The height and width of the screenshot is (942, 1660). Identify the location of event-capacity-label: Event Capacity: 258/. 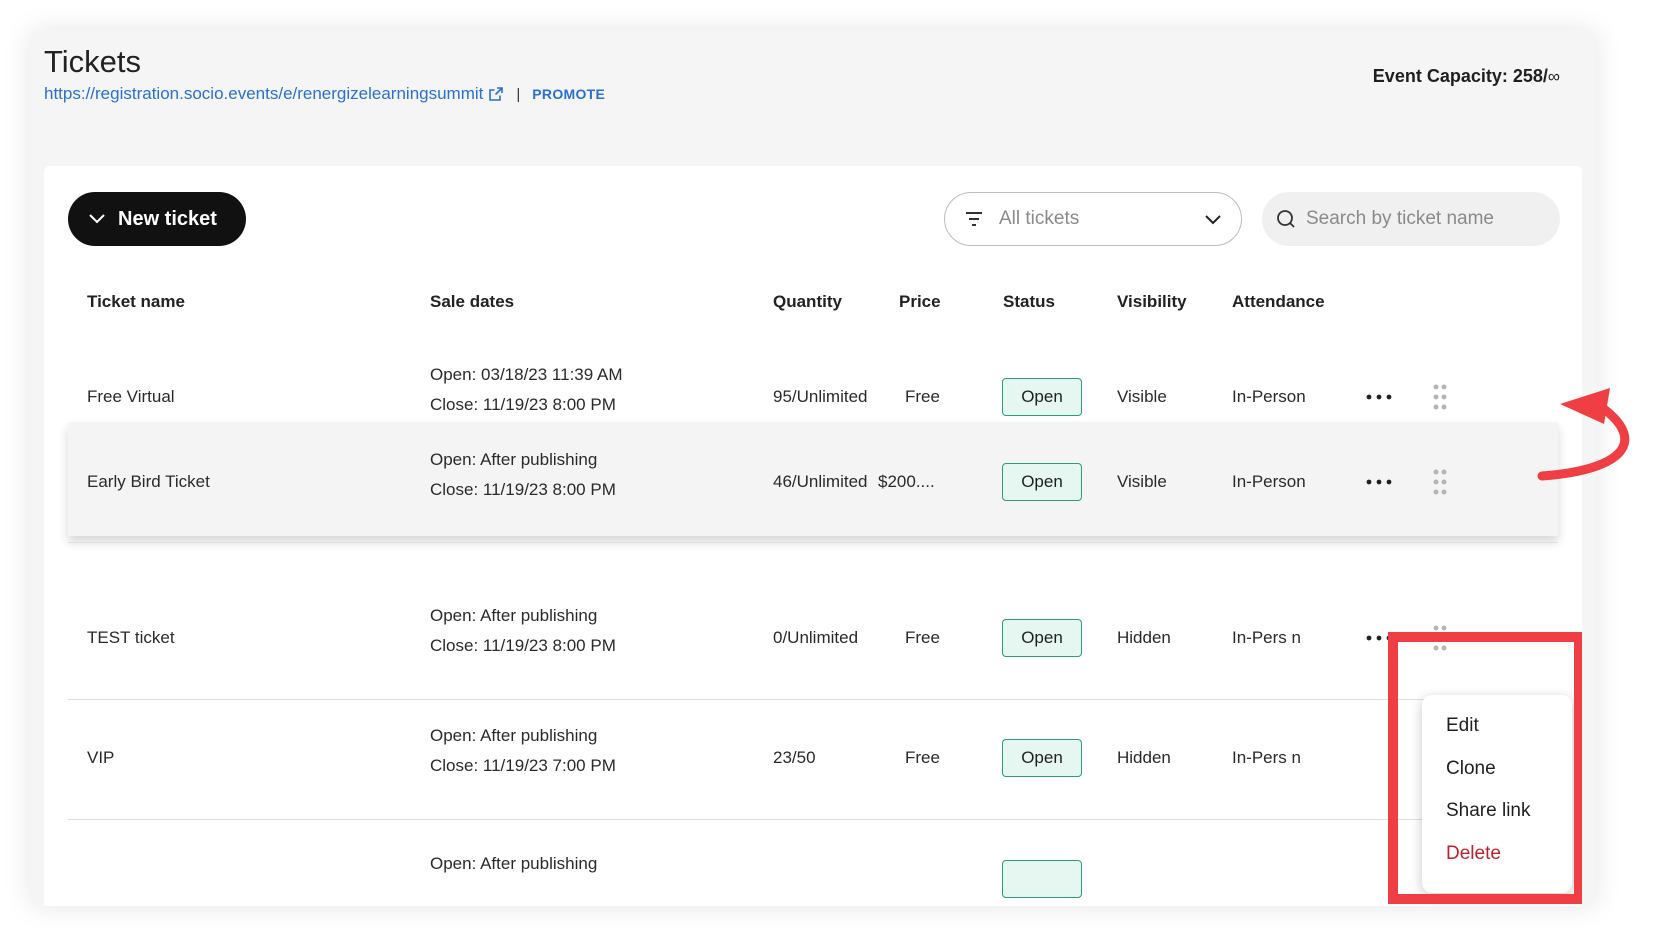
(1460, 76).